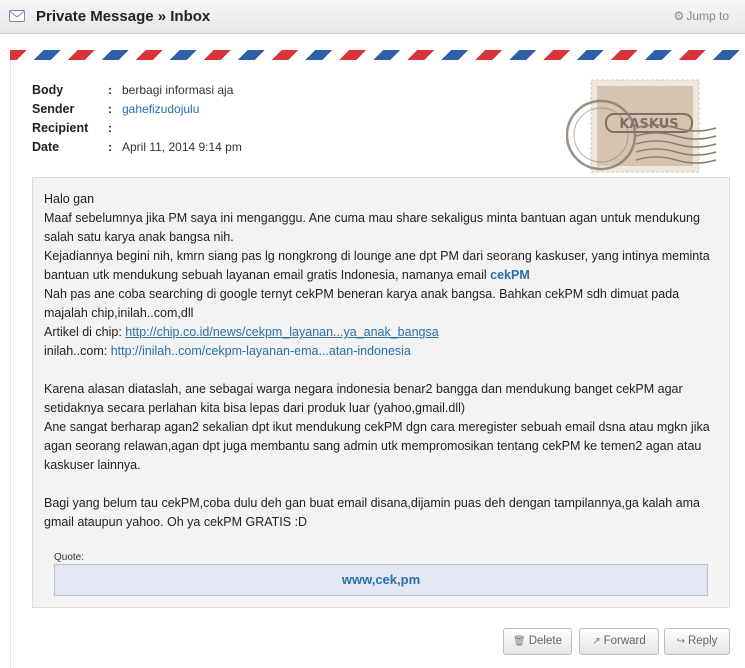 This screenshot has width=745, height=668. Describe the element at coordinates (648, 124) in the screenshot. I see `stamp-brand-text: KASKUS` at that location.